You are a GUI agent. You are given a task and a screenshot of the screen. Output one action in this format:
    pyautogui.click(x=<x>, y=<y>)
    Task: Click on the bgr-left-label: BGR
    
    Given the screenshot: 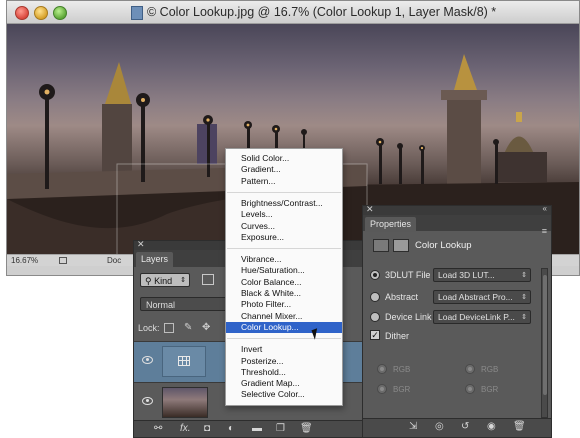 What is the action you would take?
    pyautogui.click(x=402, y=389)
    